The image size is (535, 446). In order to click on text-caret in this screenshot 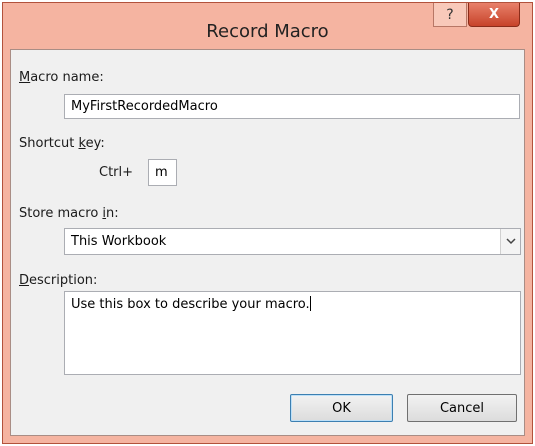, I will do `click(310, 303)`.